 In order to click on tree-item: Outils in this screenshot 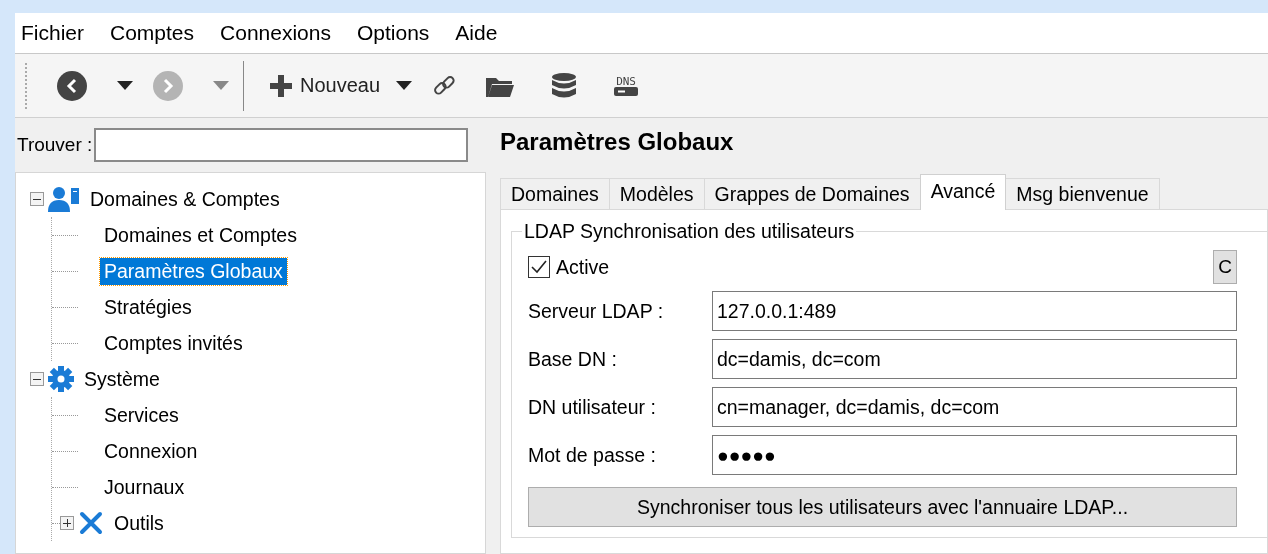, I will do `click(139, 523)`.